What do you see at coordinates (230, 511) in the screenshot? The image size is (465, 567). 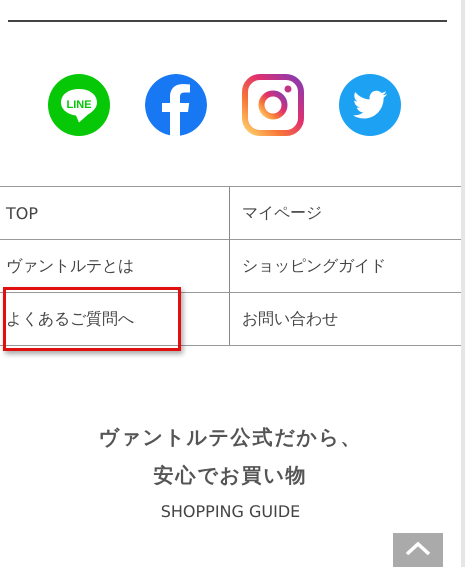 I see `promo-subtitle: SHOPPING GUIDE` at bounding box center [230, 511].